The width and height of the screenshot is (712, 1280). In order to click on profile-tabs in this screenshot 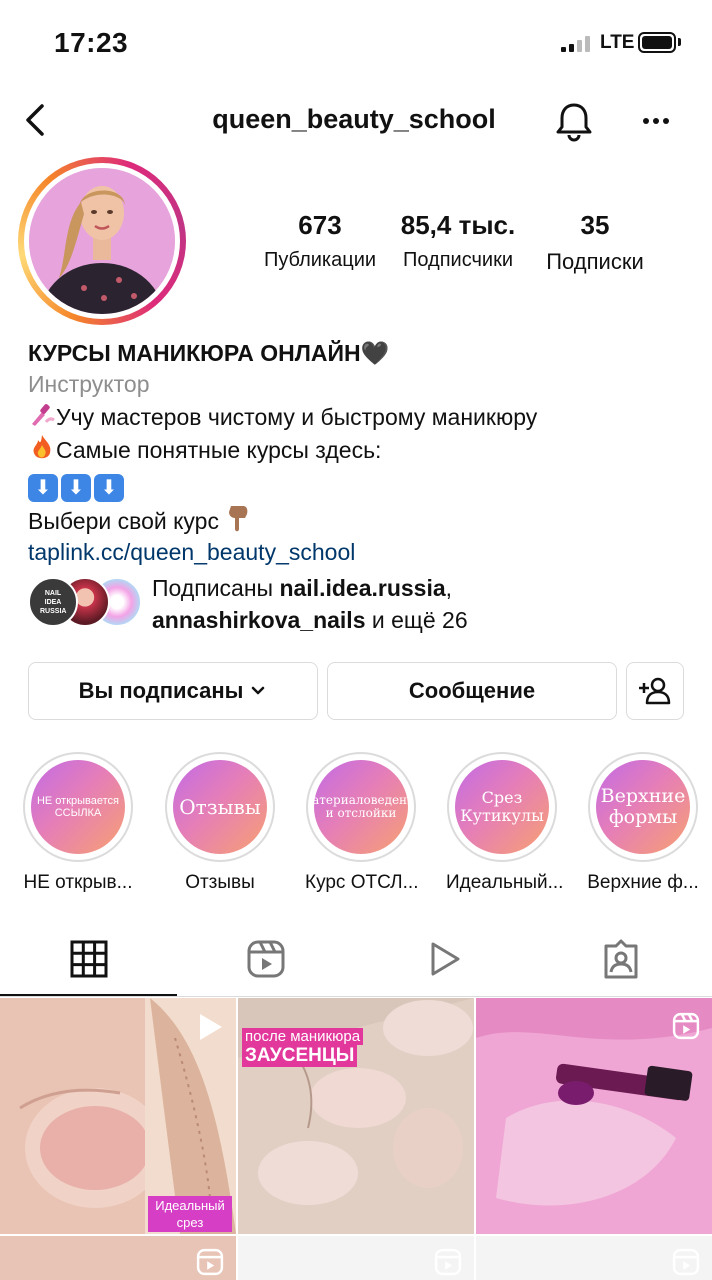, I will do `click(356, 961)`.